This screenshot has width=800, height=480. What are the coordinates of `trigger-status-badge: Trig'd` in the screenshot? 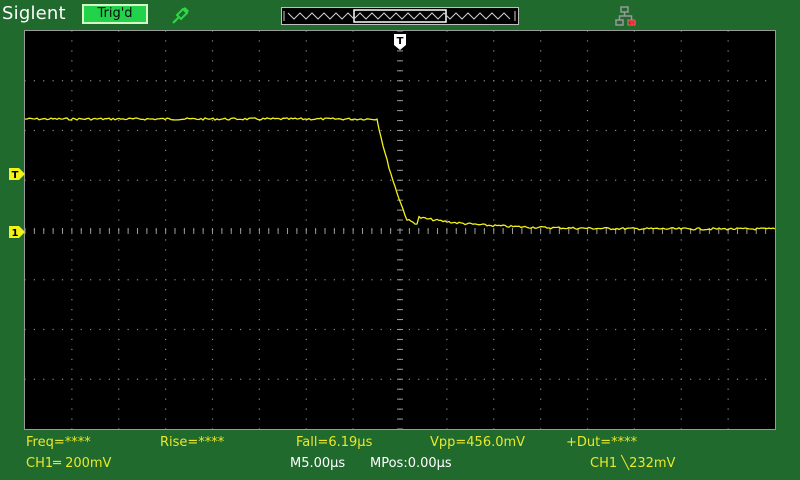 It's located at (115, 14).